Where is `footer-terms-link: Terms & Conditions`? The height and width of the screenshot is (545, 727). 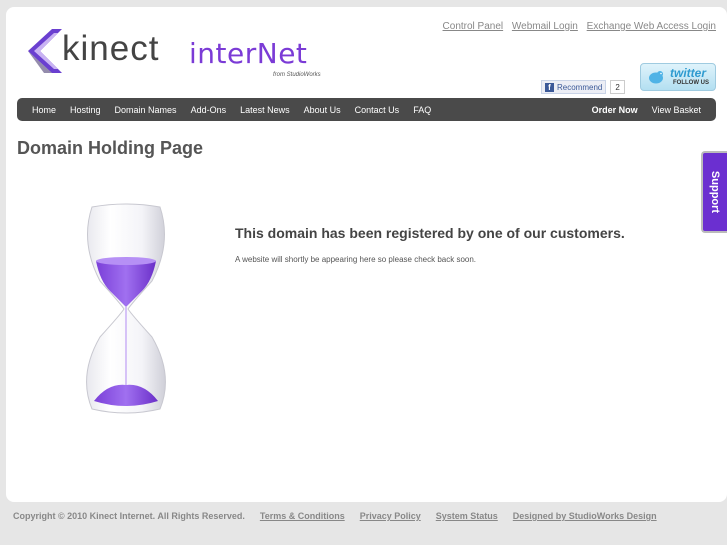
footer-terms-link: Terms & Conditions is located at coordinates (302, 516).